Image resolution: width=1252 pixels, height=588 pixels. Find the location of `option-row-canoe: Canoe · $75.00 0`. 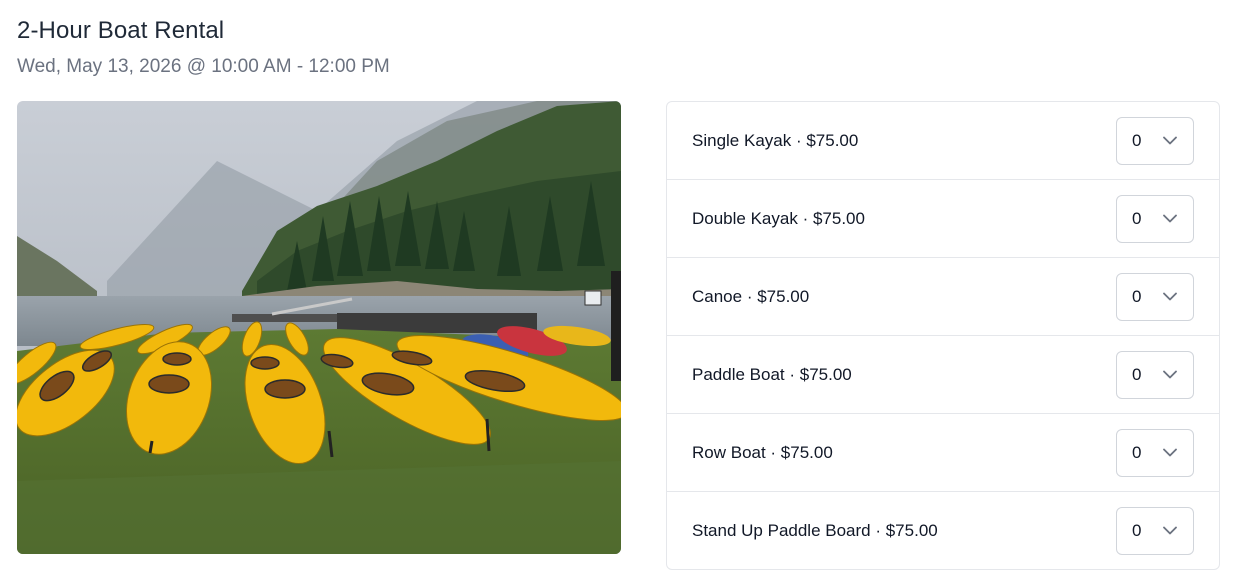

option-row-canoe: Canoe · $75.00 0 is located at coordinates (943, 297).